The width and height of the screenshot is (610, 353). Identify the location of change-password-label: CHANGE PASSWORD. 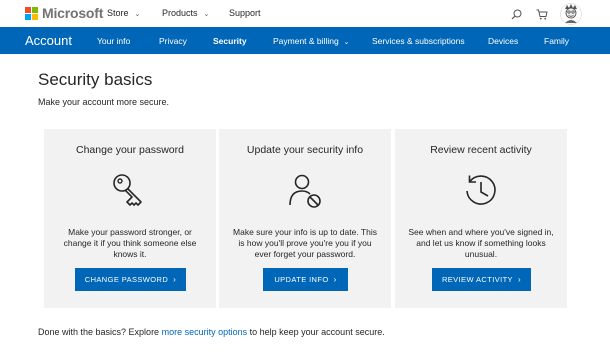
(126, 279).